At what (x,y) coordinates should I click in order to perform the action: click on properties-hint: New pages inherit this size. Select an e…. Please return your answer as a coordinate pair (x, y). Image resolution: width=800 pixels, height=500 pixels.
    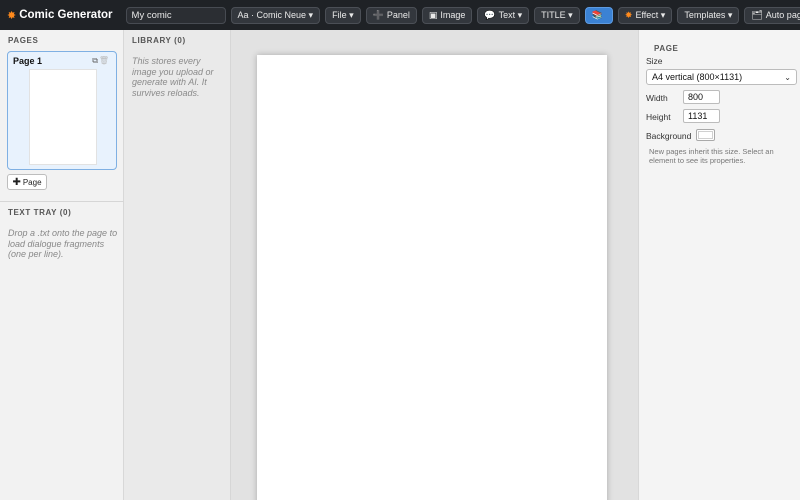
    Looking at the image, I should click on (711, 156).